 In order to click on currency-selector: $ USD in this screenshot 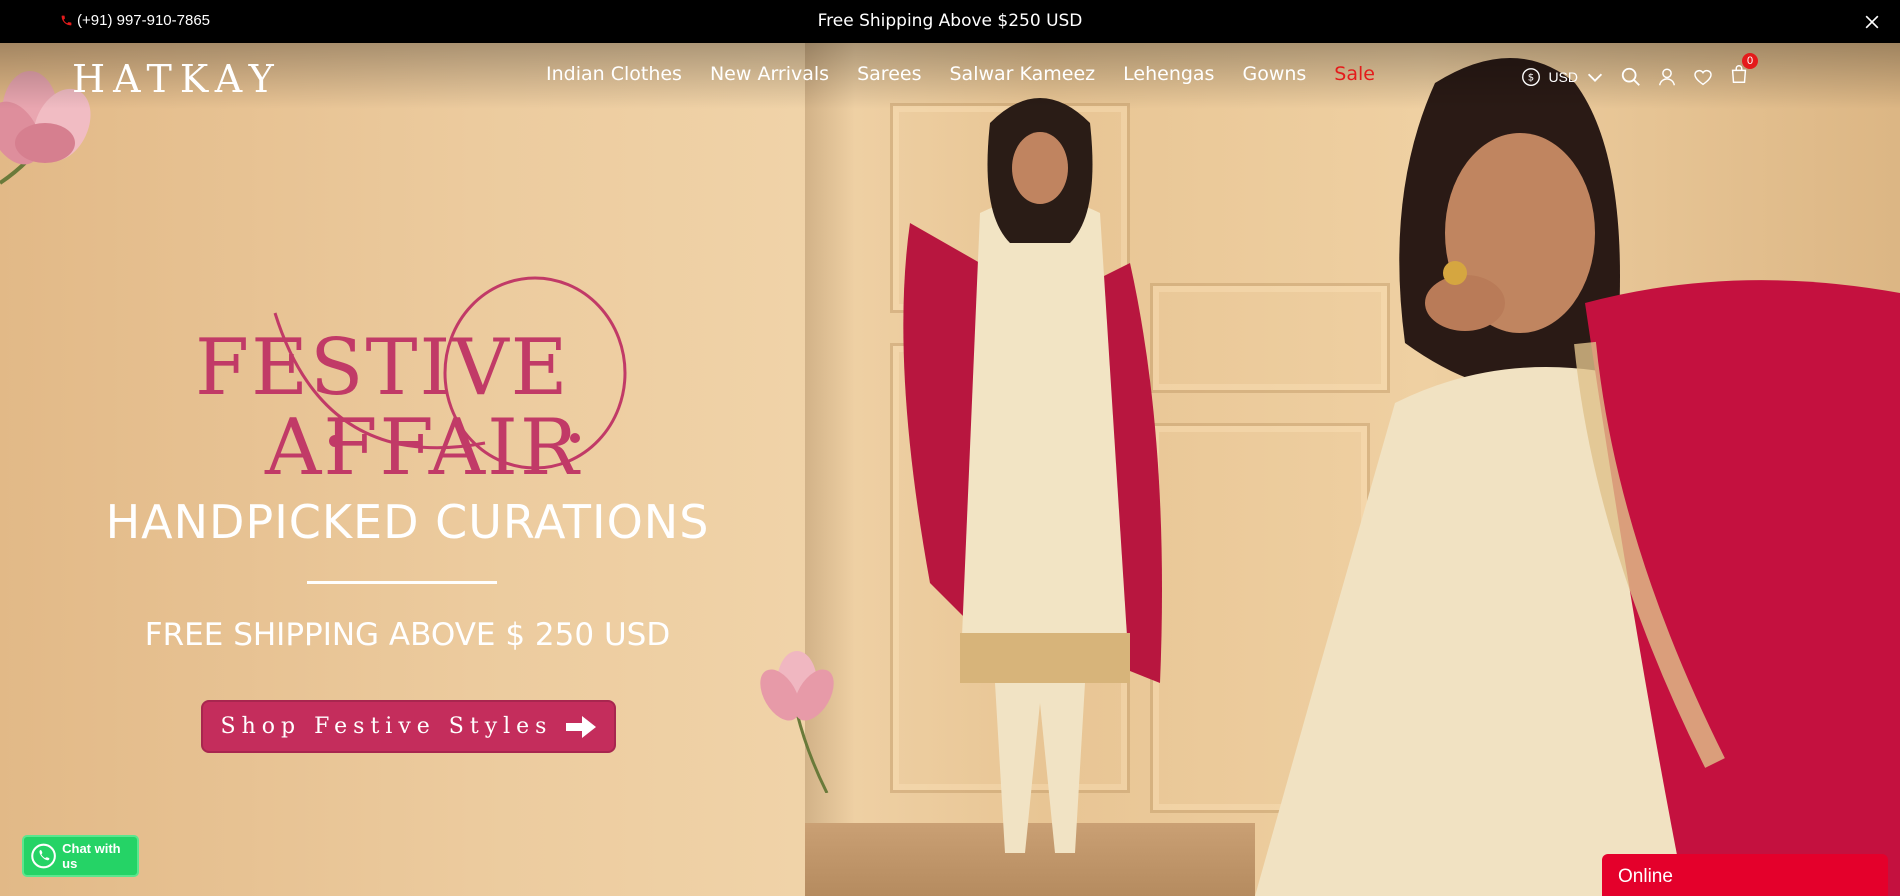, I will do `click(1563, 77)`.